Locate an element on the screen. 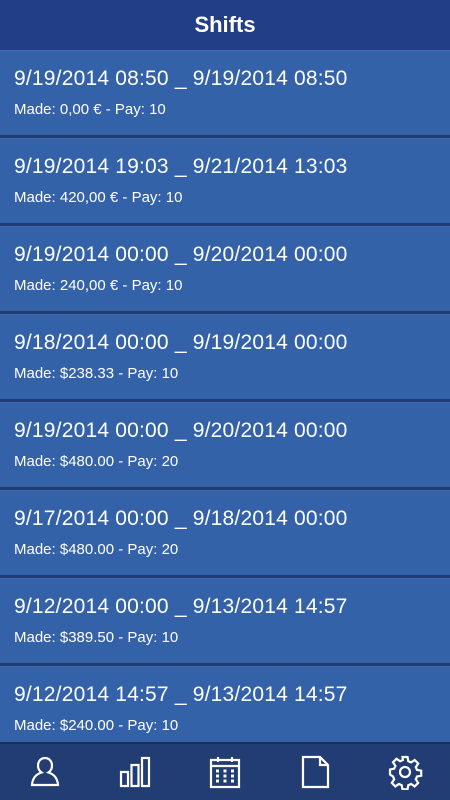 The width and height of the screenshot is (450, 800). shift-range: 9/19/2014 19:03 _ 9/21/2014 13:03 is located at coordinates (181, 166).